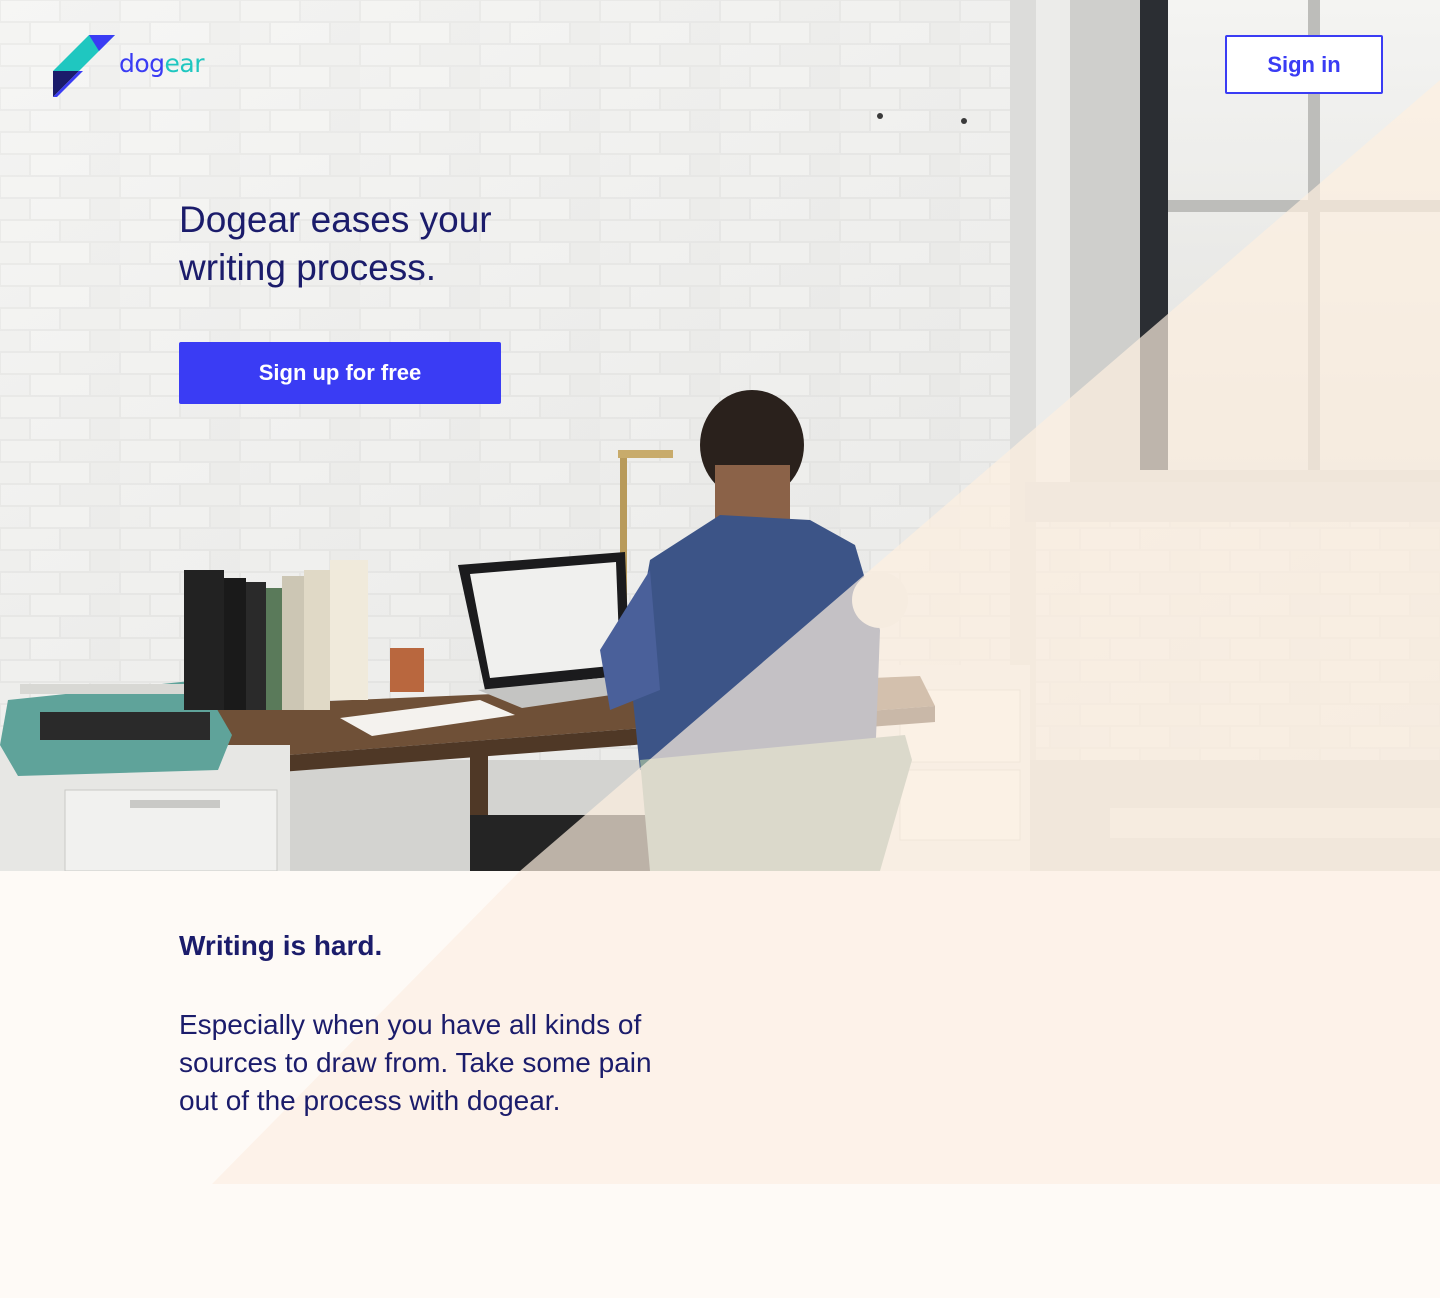 The height and width of the screenshot is (1298, 1440). Describe the element at coordinates (335, 243) in the screenshot. I see `hero-title: Dogear eases your writing process.` at that location.